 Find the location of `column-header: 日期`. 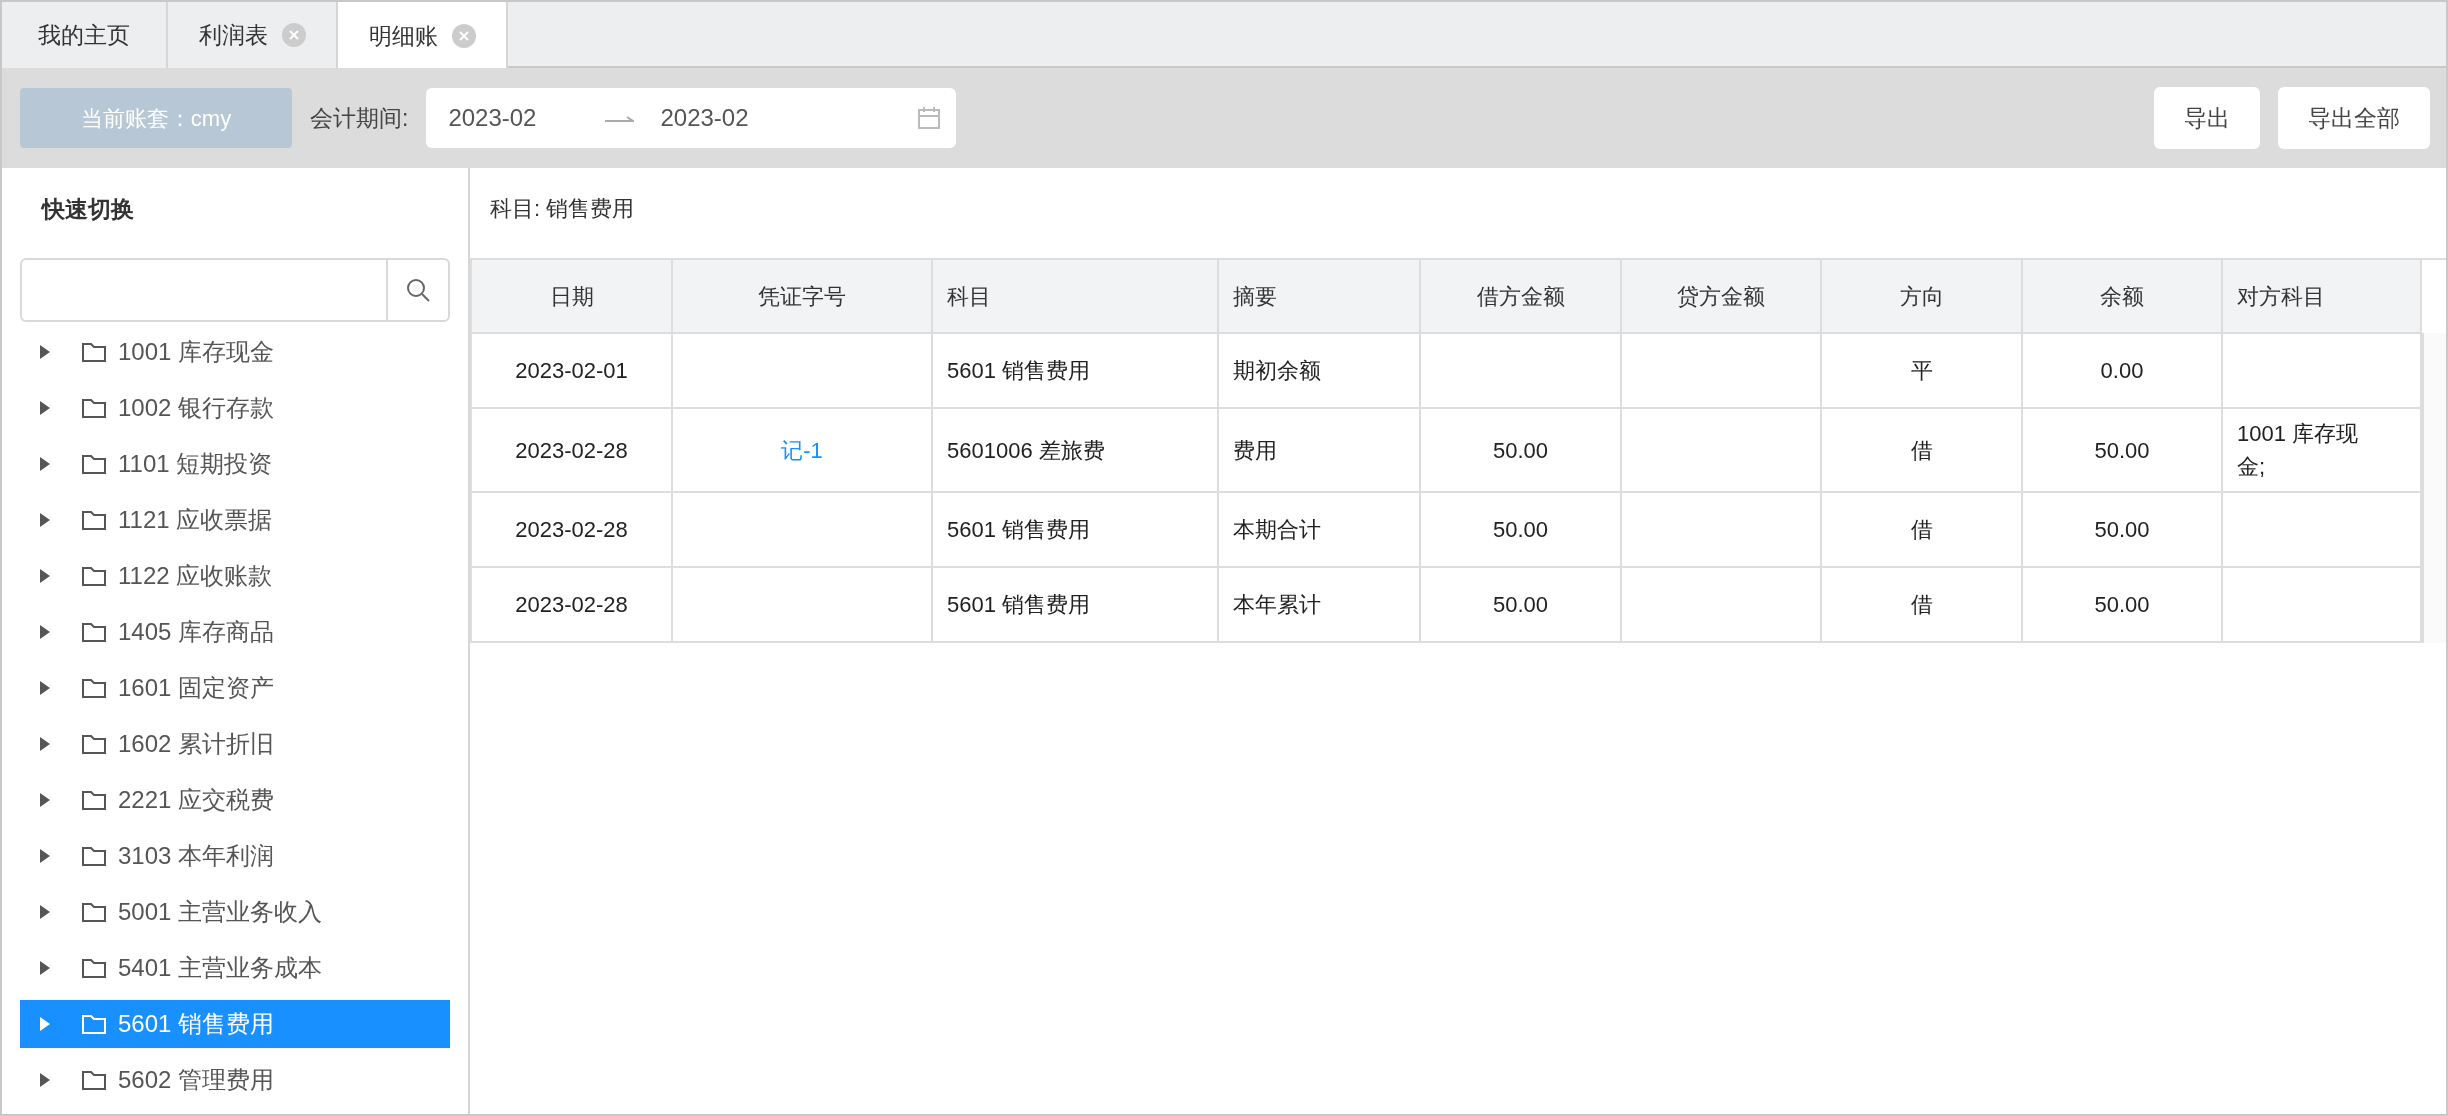

column-header: 日期 is located at coordinates (571, 296).